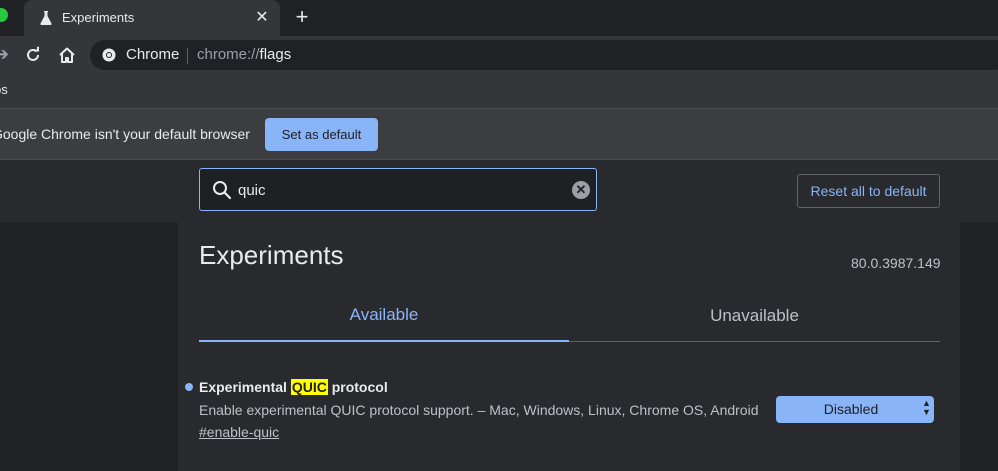 The image size is (998, 471). What do you see at coordinates (275, 54) in the screenshot?
I see `url-path: flags` at bounding box center [275, 54].